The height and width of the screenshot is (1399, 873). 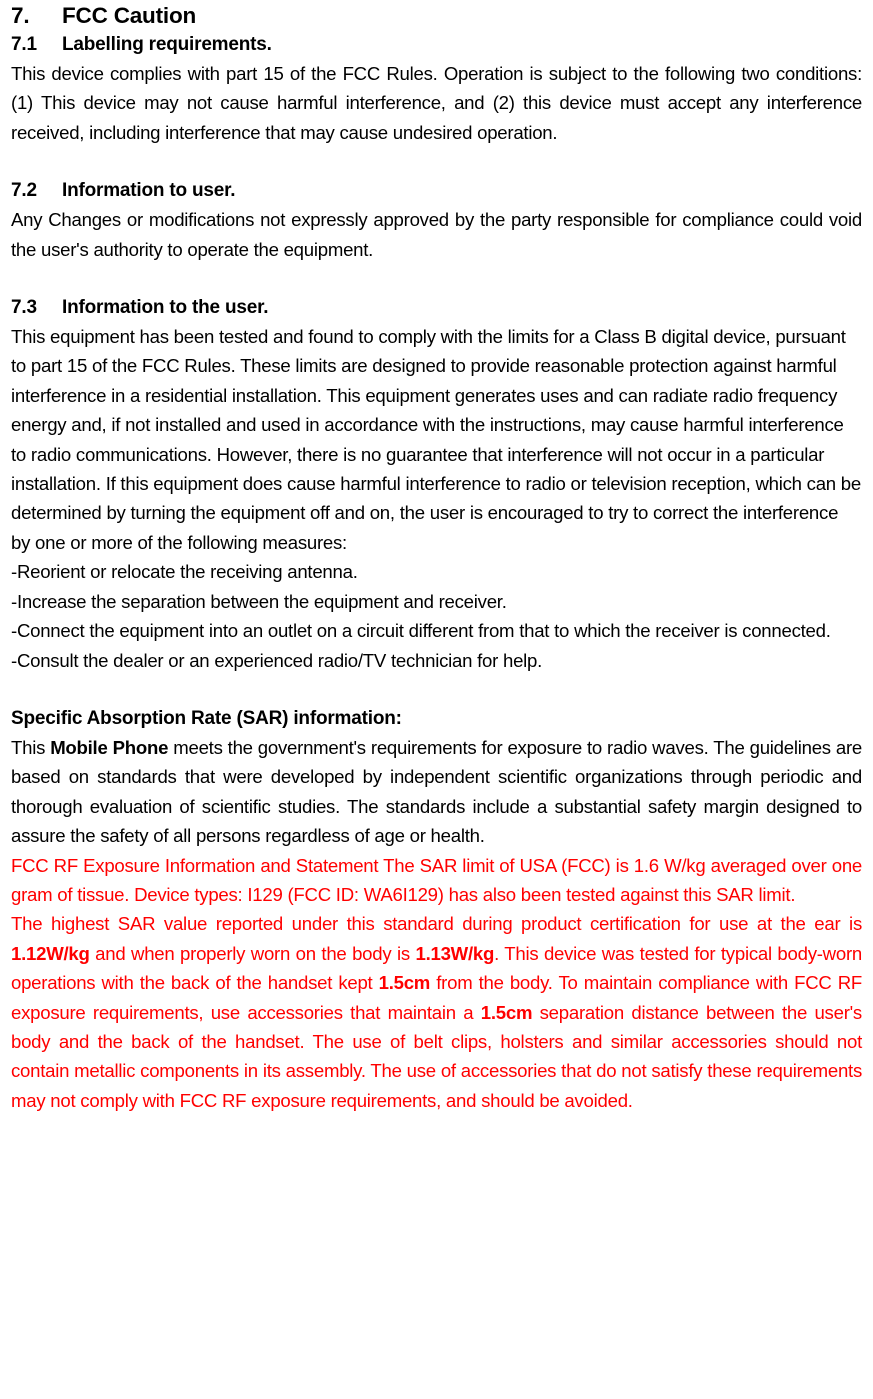 I want to click on subsection-title-7-3: Information to the user., so click(x=165, y=308).